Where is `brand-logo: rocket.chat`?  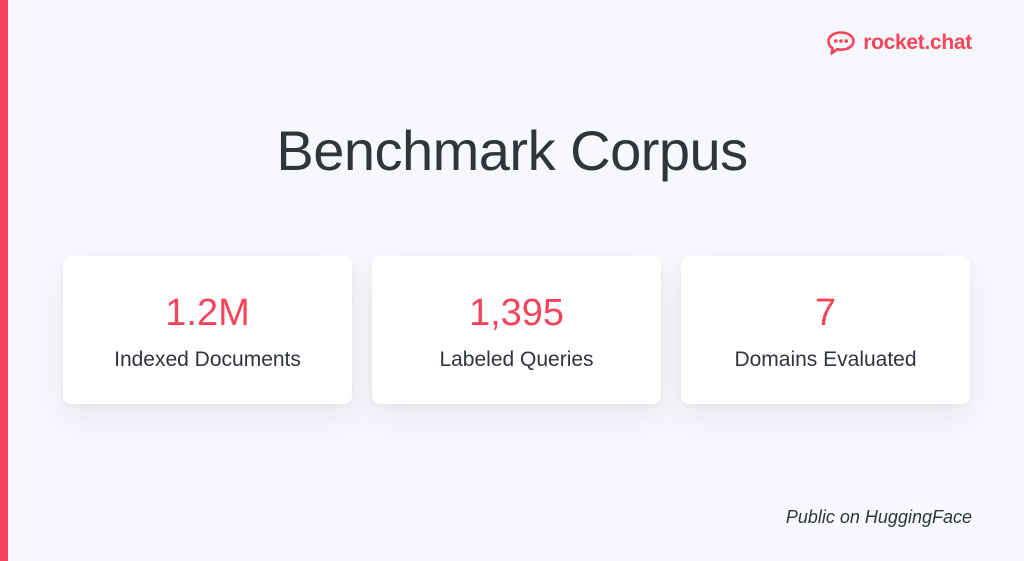 brand-logo: rocket.chat is located at coordinates (898, 43).